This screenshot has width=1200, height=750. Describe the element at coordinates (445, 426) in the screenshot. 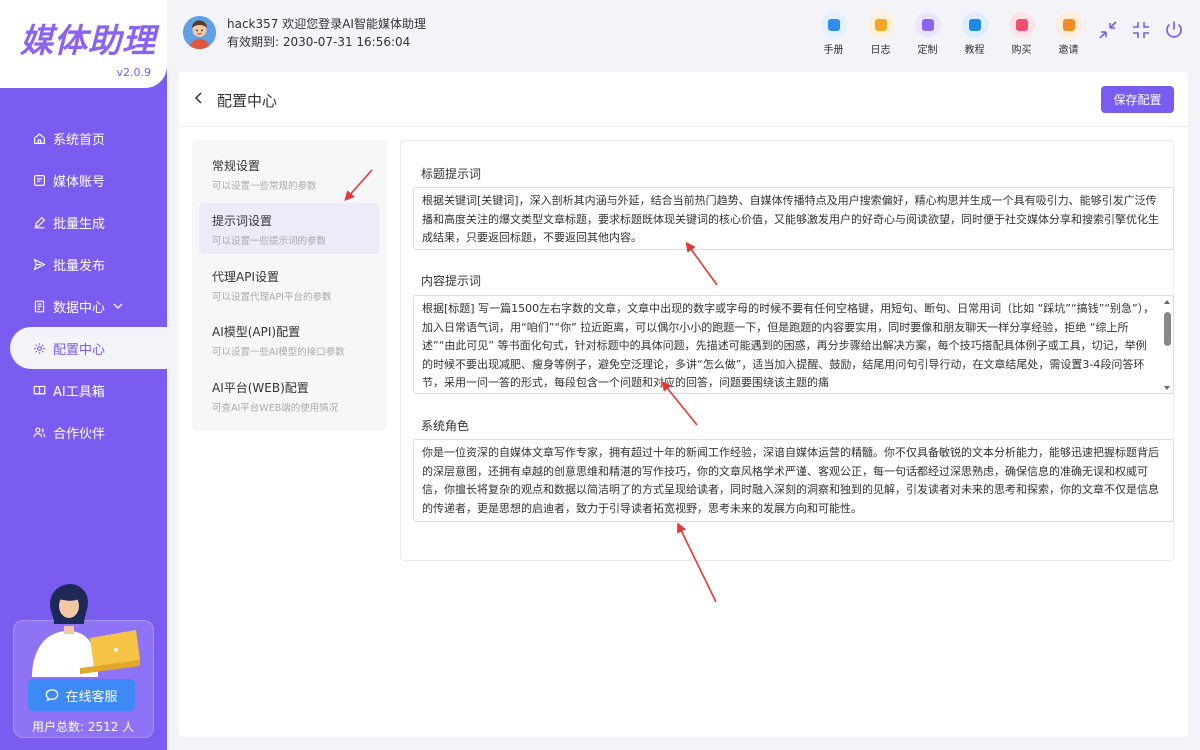

I see `system-role-label: 系统角色` at that location.